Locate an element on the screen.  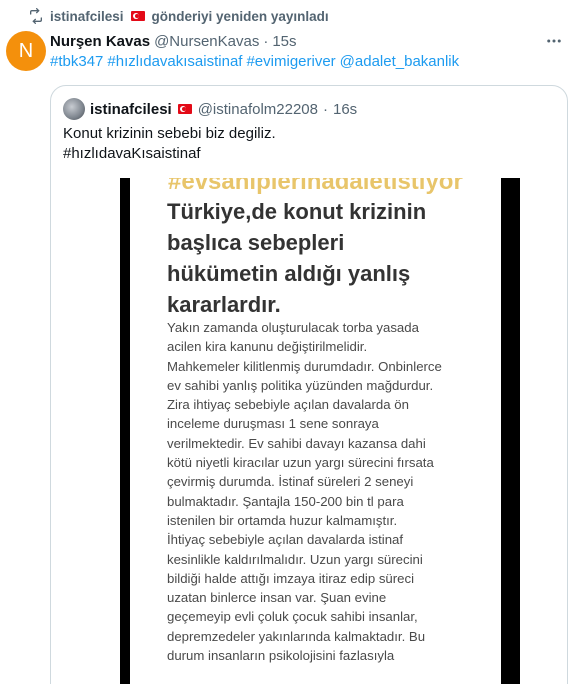
doc-heading-line: başlıca sebepleri is located at coordinates (256, 242).